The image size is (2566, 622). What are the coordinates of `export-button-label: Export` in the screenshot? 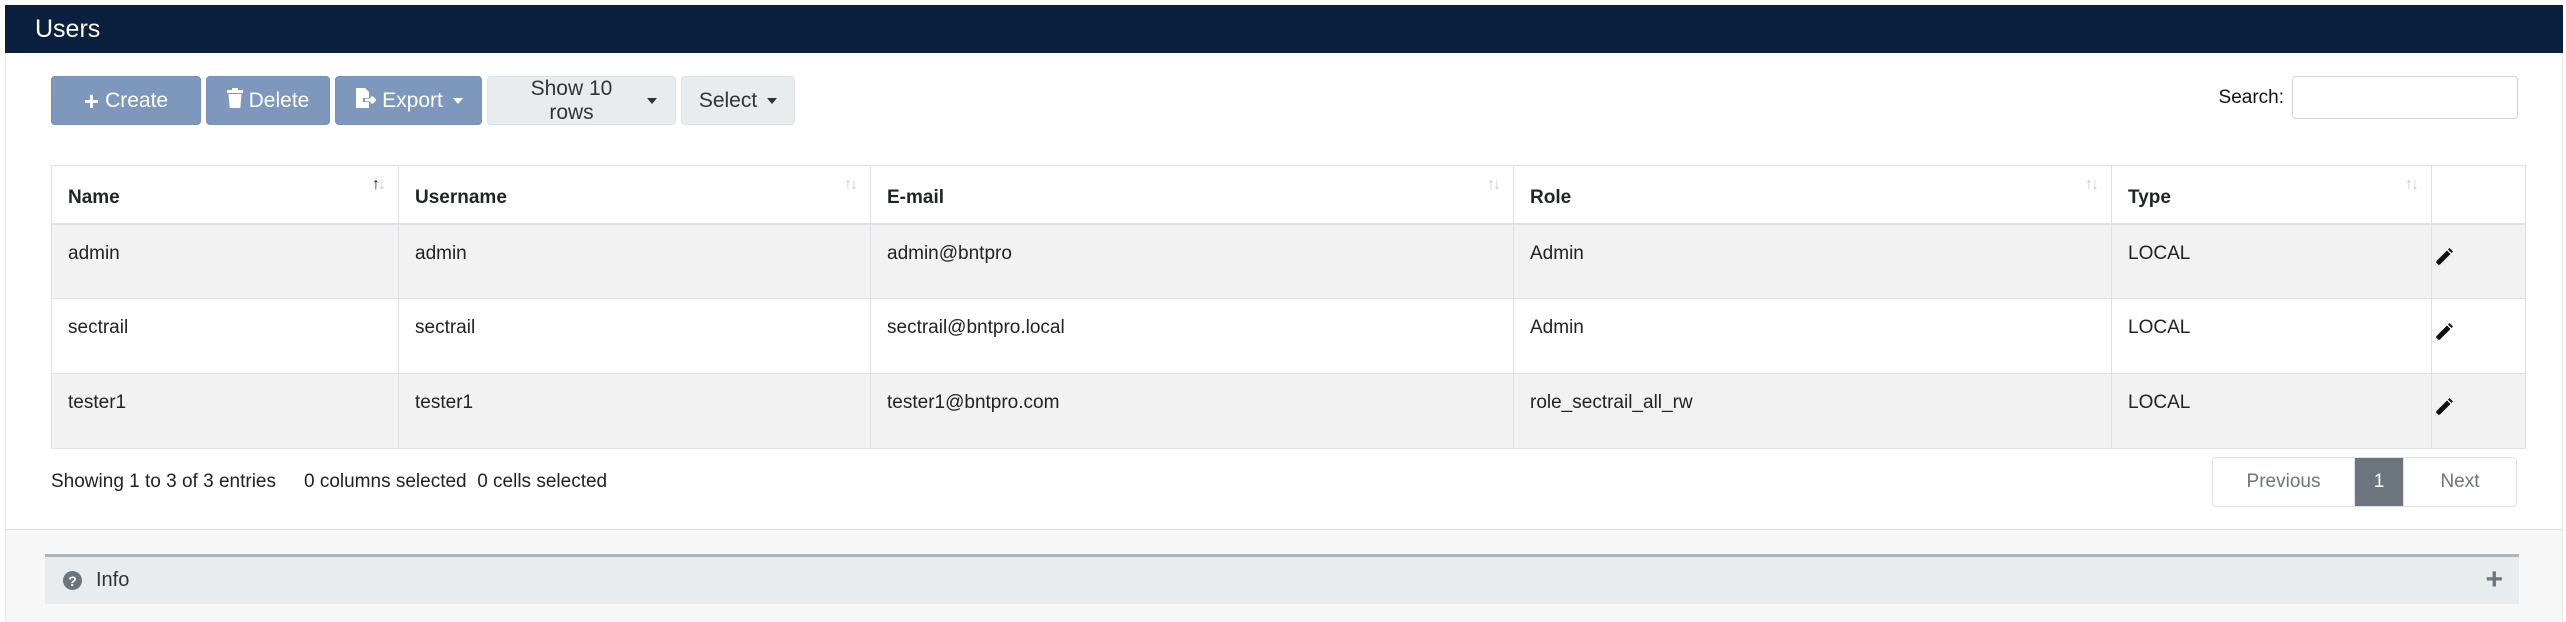 It's located at (412, 100).